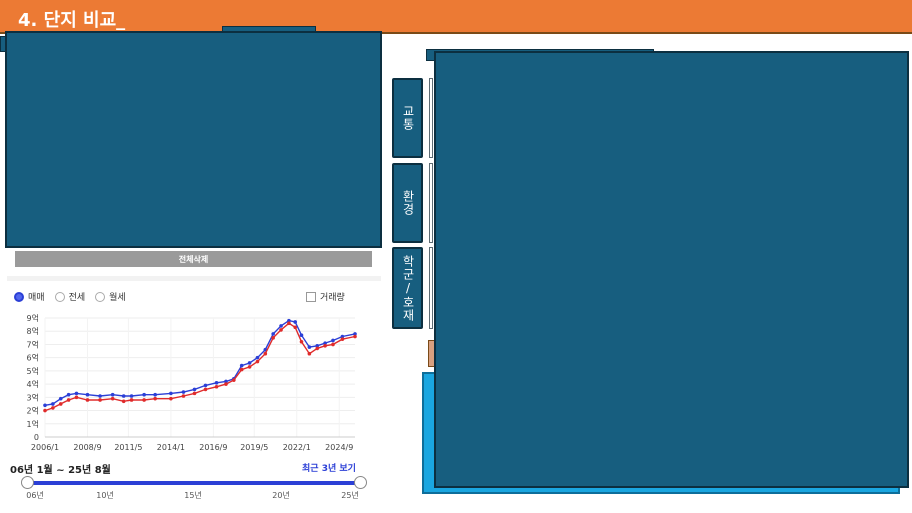 This screenshot has height=513, width=912. Describe the element at coordinates (33, 424) in the screenshot. I see `y-tick-label: 1억` at that location.